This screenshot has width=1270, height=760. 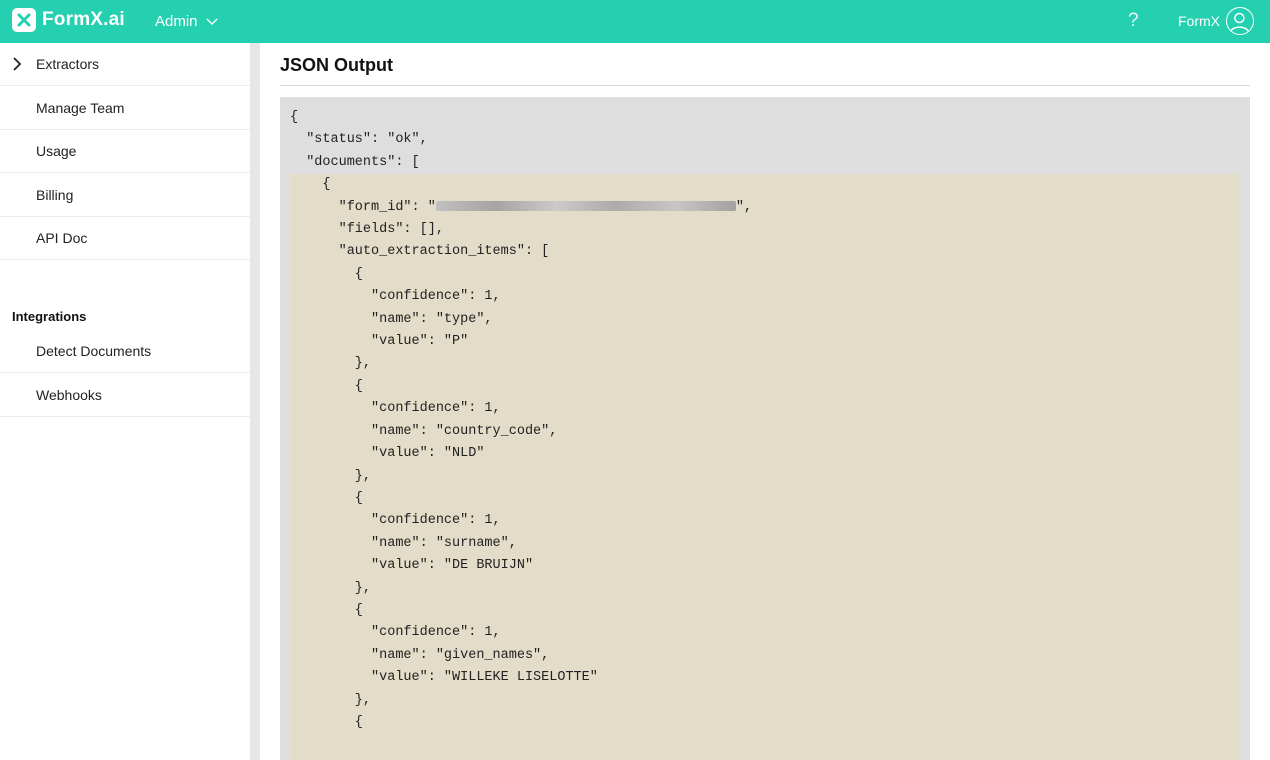 I want to click on integrations-section-title: Integrations, so click(x=49, y=316).